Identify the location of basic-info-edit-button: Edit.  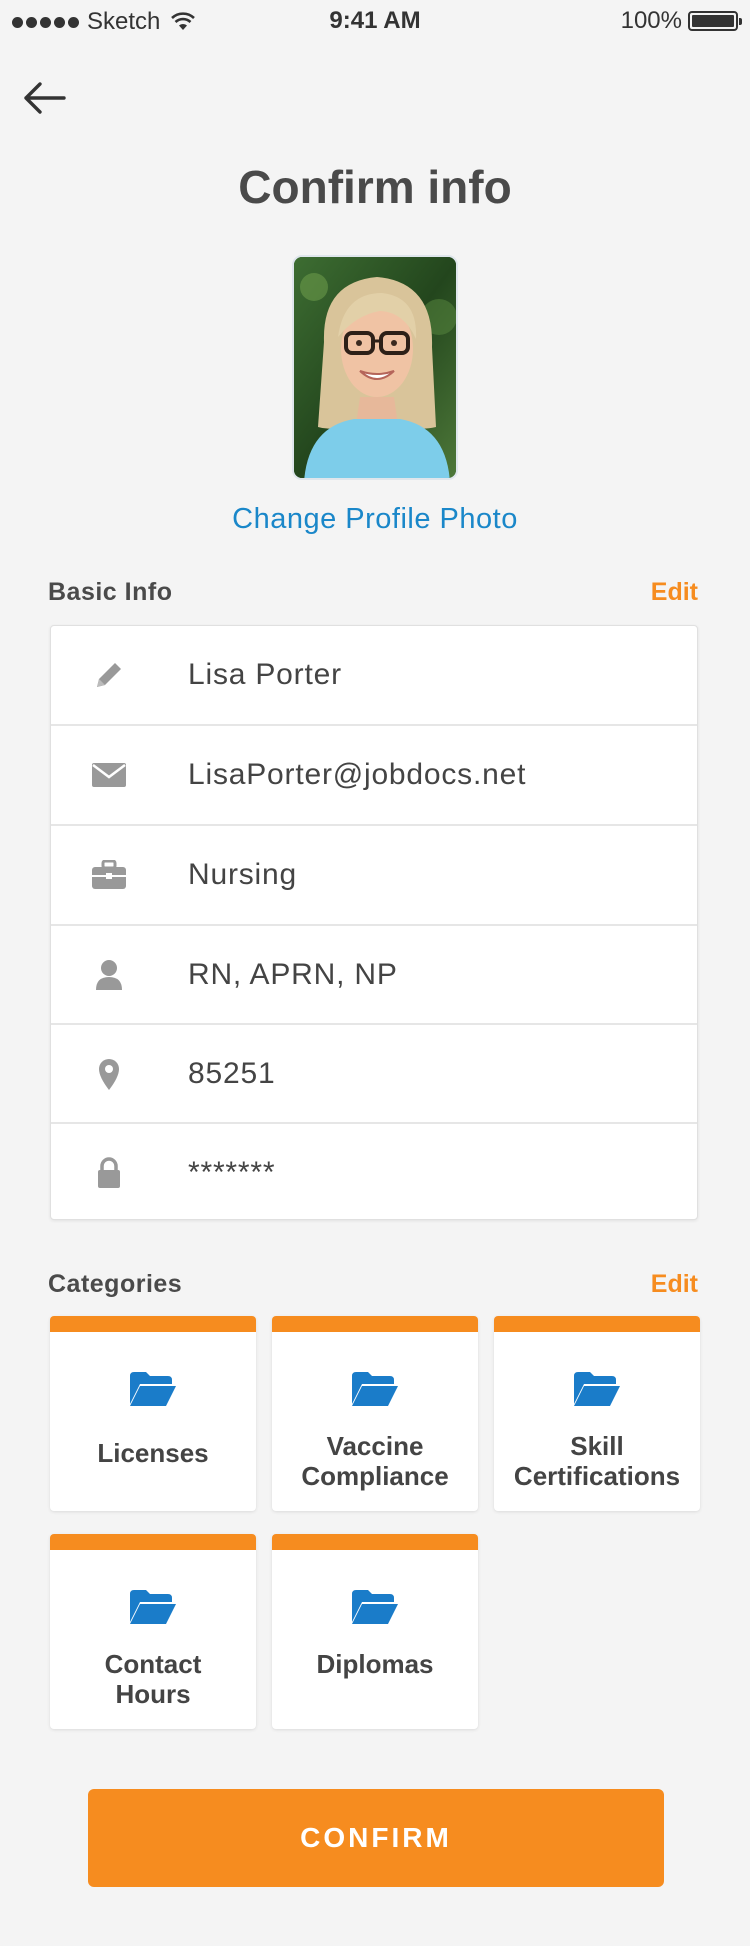
(674, 592).